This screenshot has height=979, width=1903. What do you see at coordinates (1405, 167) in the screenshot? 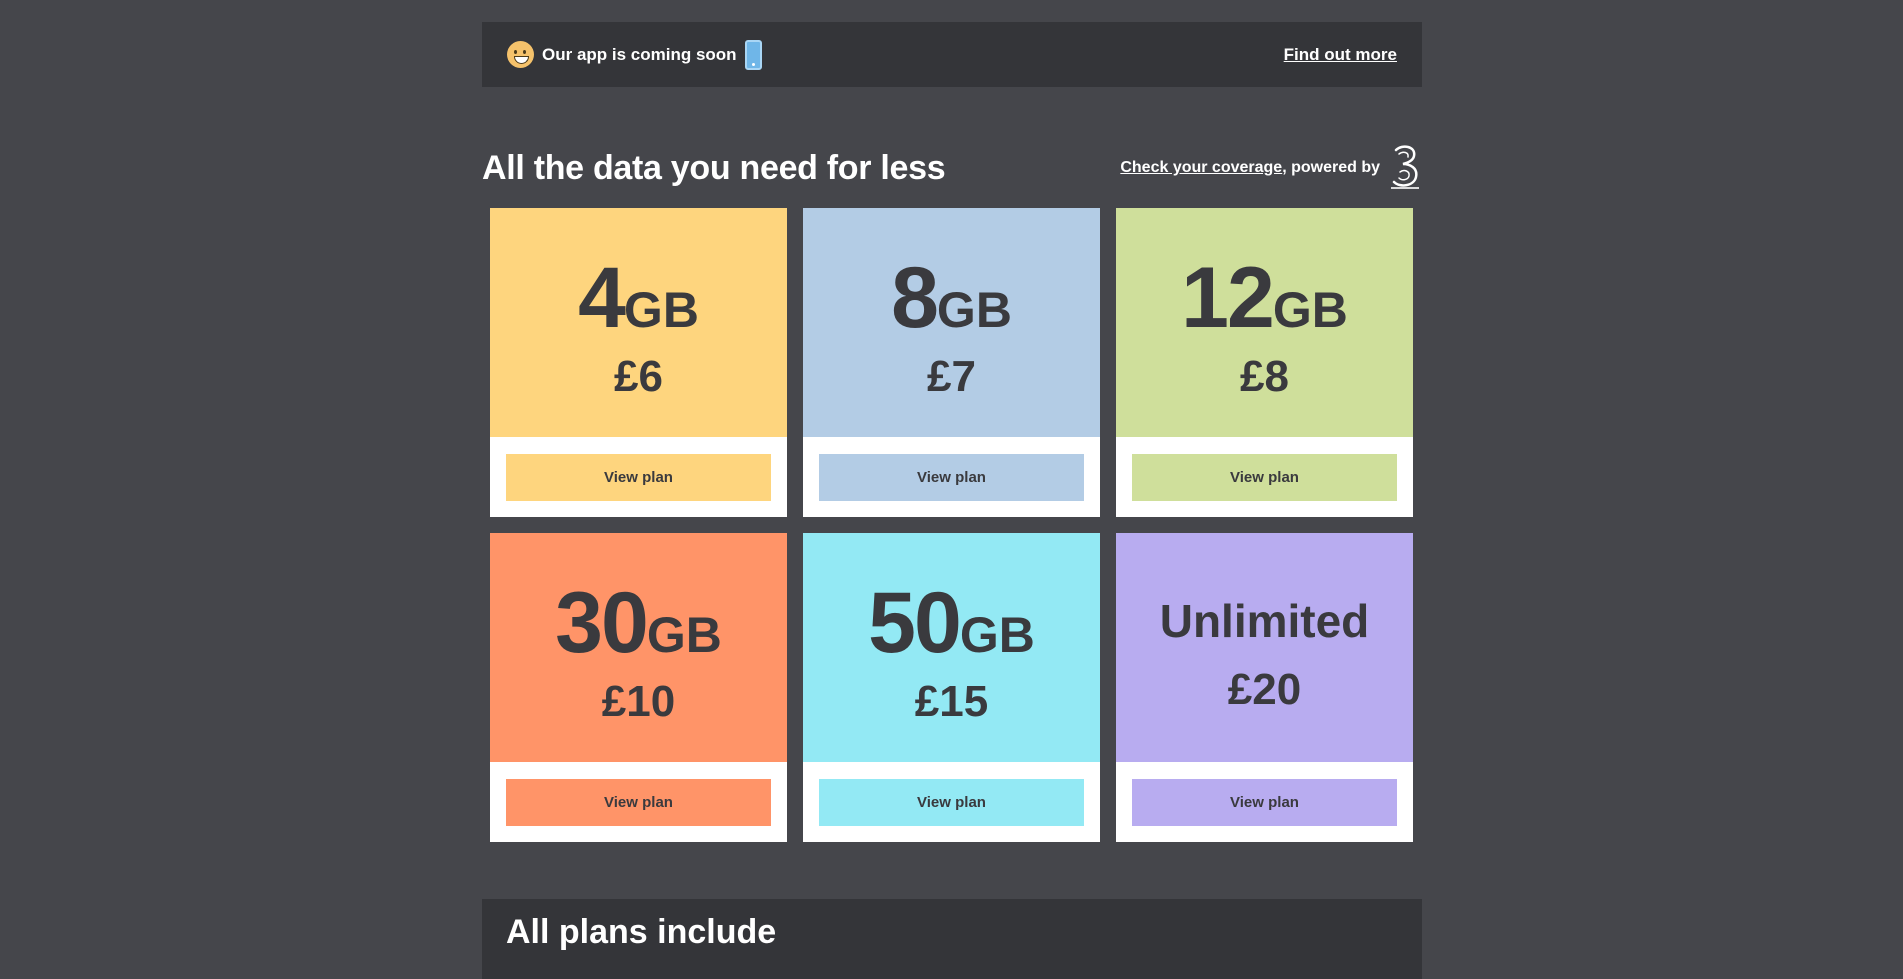
I see `three-logo` at bounding box center [1405, 167].